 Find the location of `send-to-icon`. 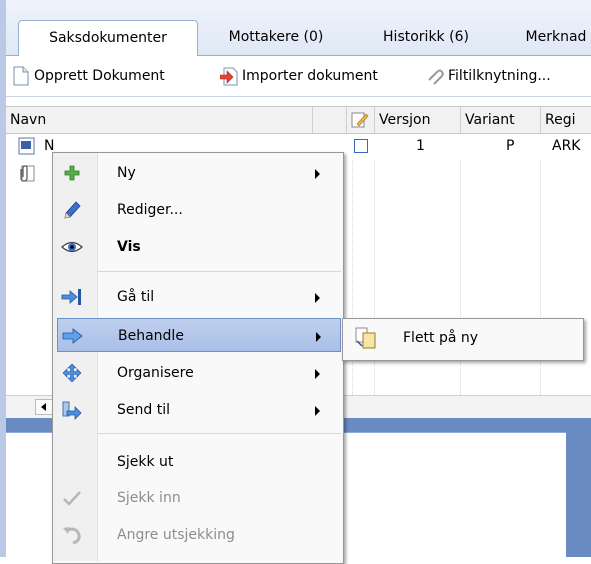

send-to-icon is located at coordinates (72, 410).